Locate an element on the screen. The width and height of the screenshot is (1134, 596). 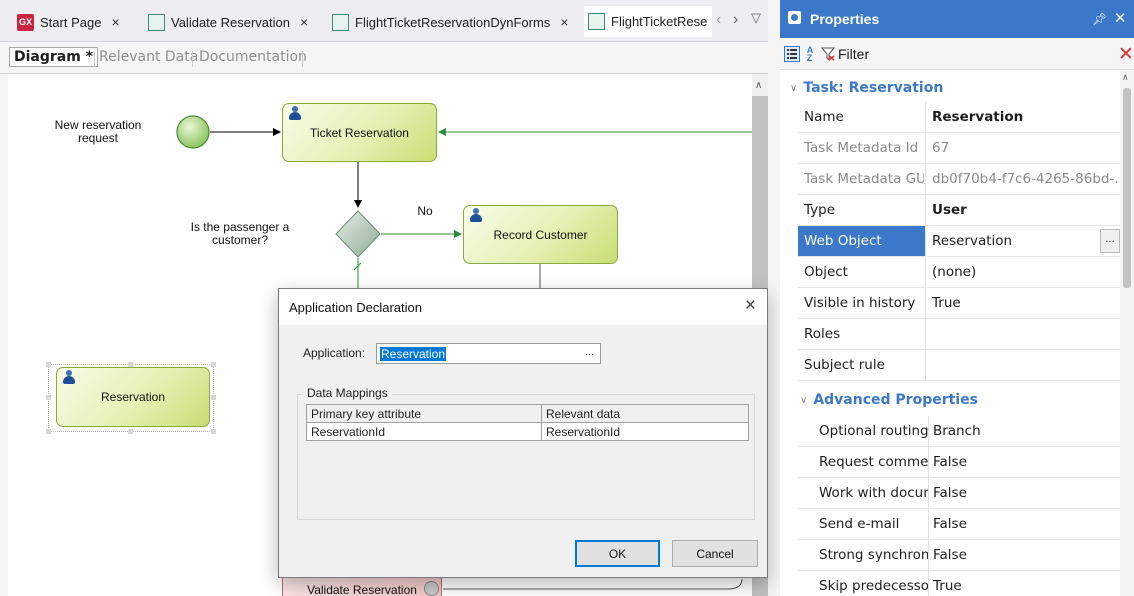
property-name: Name is located at coordinates (824, 117).